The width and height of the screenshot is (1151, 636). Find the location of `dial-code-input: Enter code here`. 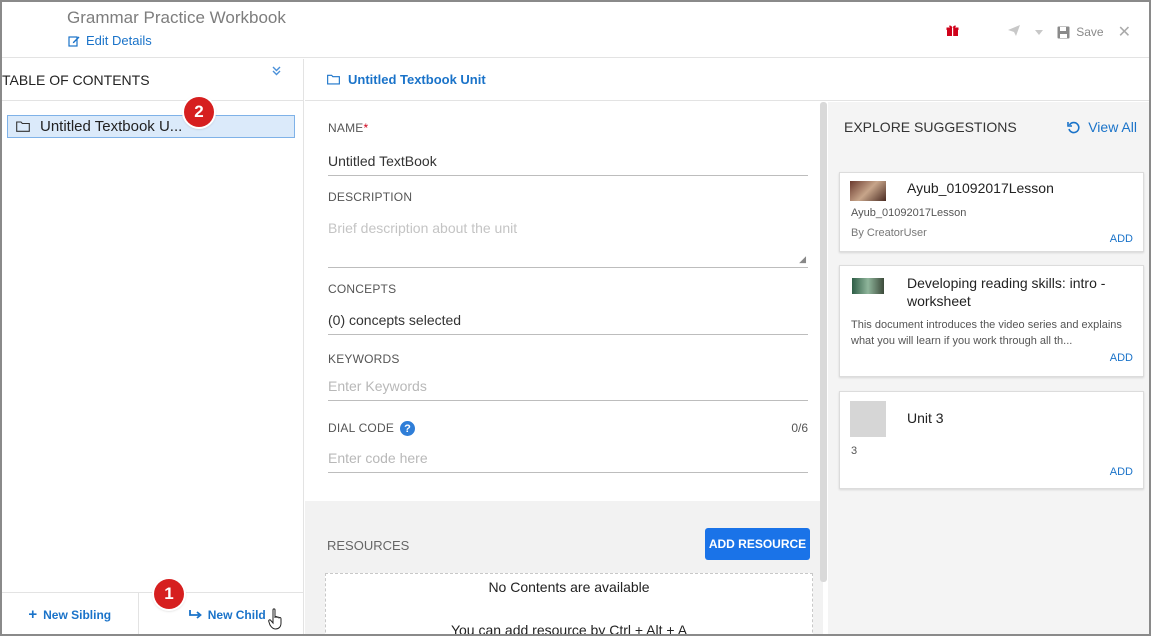

dial-code-input: Enter code here is located at coordinates (568, 462).